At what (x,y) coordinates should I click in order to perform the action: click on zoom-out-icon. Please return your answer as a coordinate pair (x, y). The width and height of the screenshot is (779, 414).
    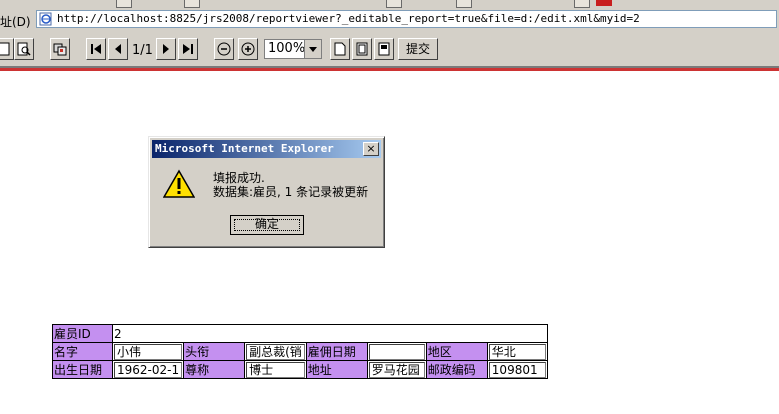
    Looking at the image, I should click on (224, 49).